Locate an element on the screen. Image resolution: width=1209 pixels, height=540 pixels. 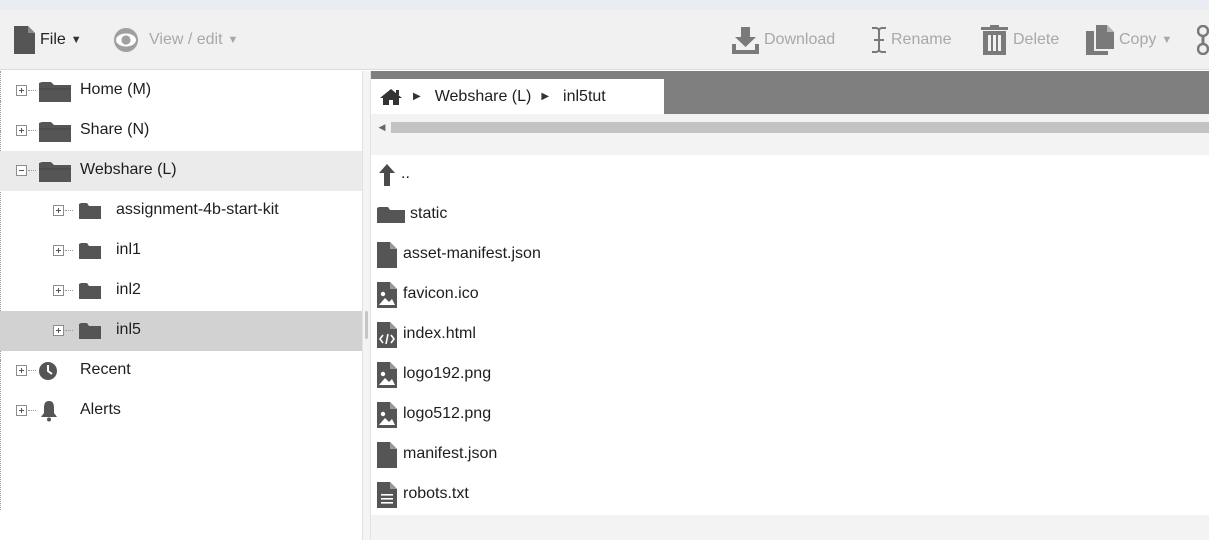
rename-cursor-icon is located at coordinates (879, 40).